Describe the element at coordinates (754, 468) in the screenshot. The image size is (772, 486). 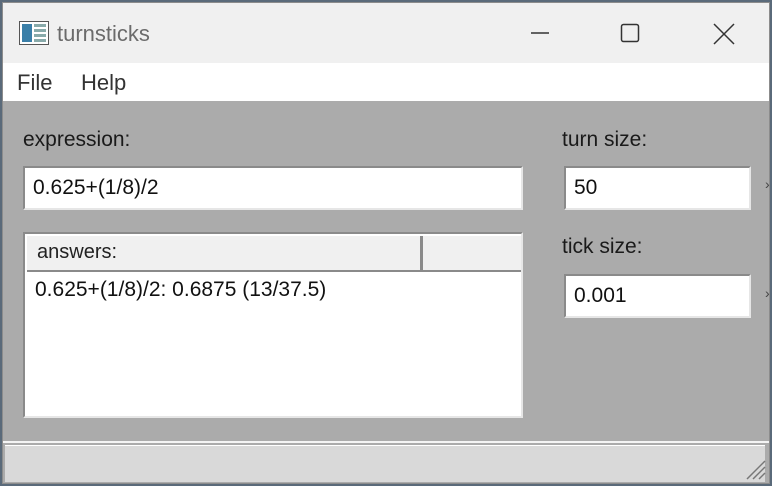
I see `resize-grip-icon` at that location.